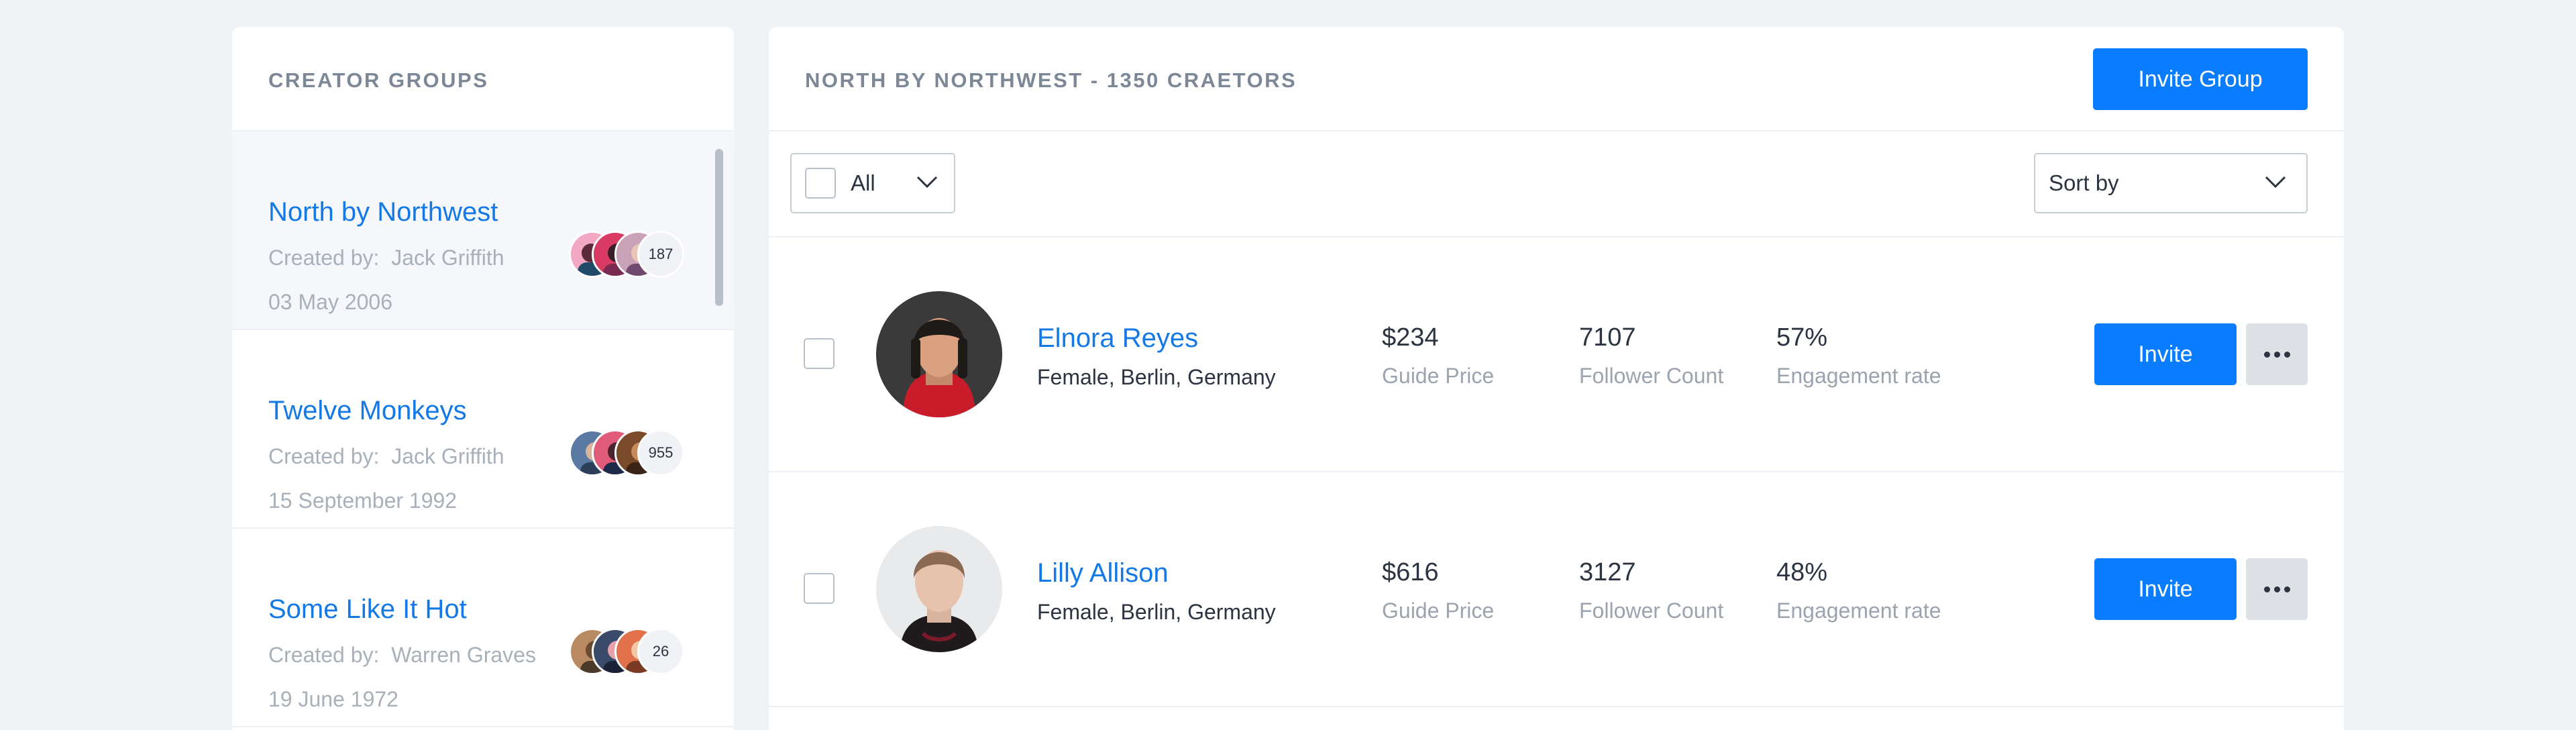  What do you see at coordinates (1051, 80) in the screenshot?
I see `group-header-title: NORTH BY NORTHWEST - 1350 CRAETORS` at bounding box center [1051, 80].